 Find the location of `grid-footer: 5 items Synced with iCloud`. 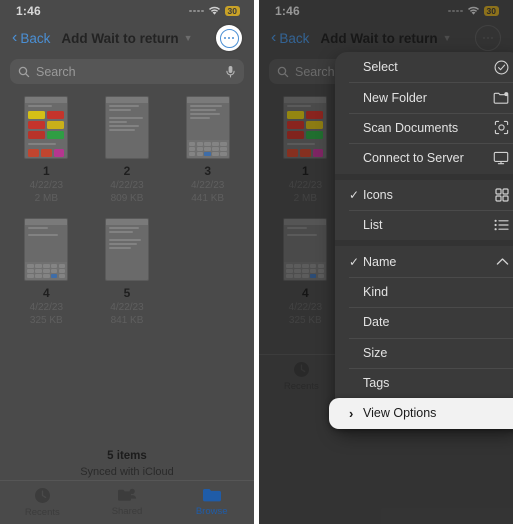

grid-footer: 5 items Synced with iCloud is located at coordinates (127, 464).